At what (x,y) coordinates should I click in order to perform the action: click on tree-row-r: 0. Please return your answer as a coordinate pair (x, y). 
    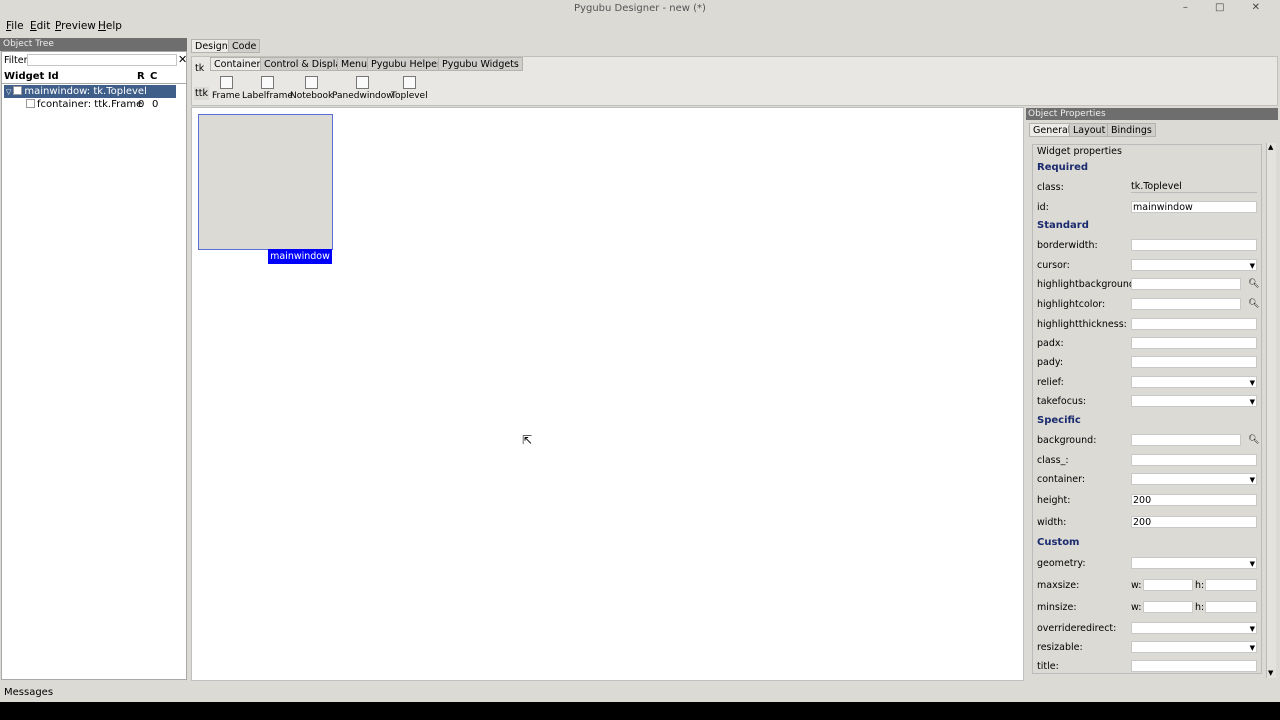
    Looking at the image, I should click on (141, 104).